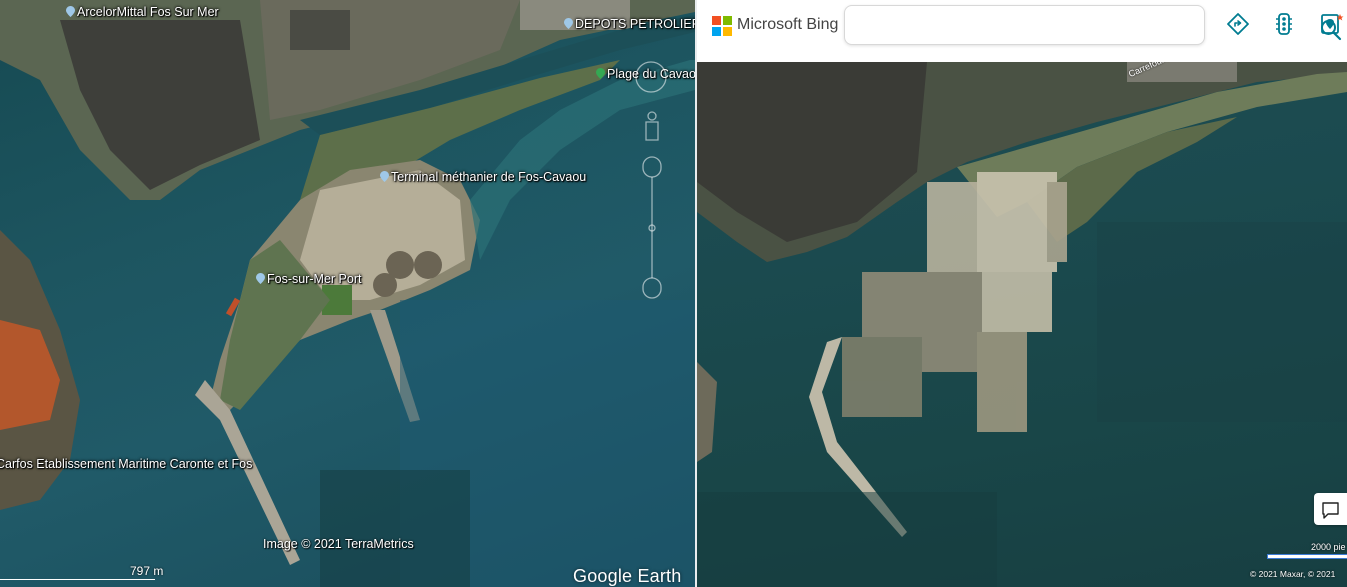  Describe the element at coordinates (722, 26) in the screenshot. I see `microsoft-logo-icon` at that location.